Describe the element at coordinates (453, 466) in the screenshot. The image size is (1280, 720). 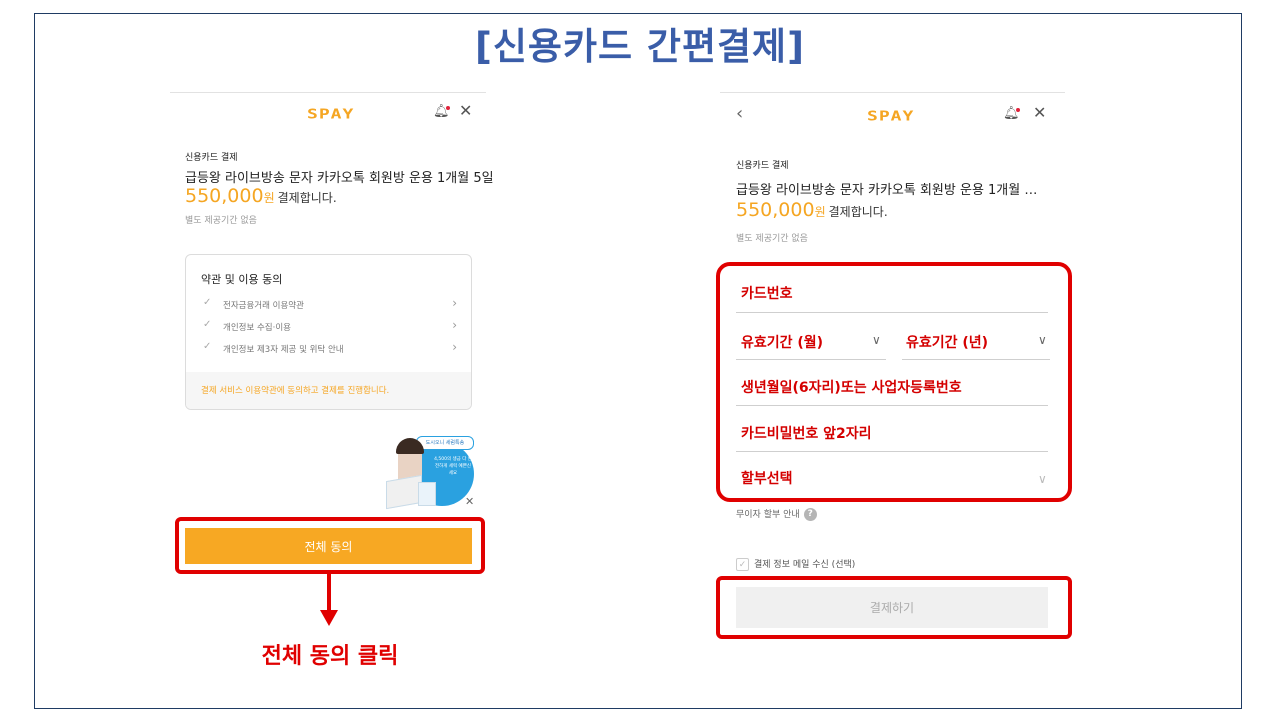
I see `ad-text: 4,500의 생금 다 완전하게 세럭 예쁜신세요` at that location.